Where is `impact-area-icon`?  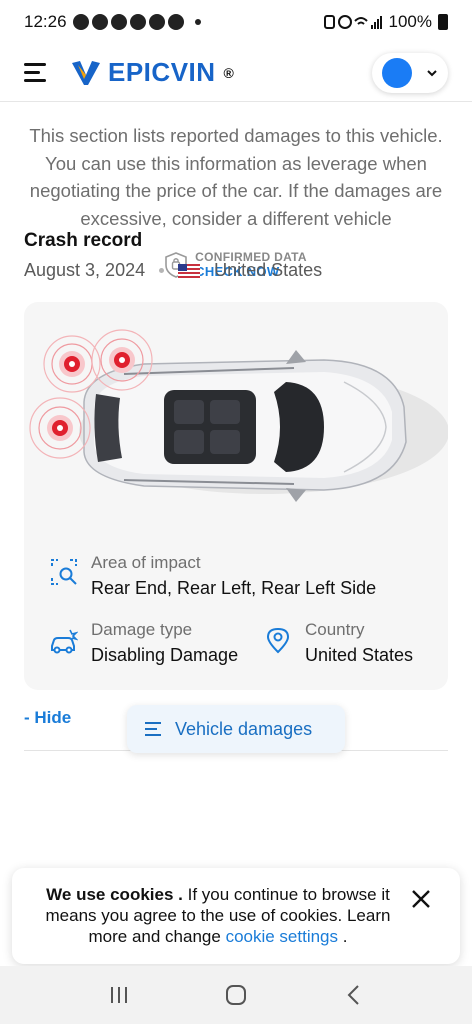 impact-area-icon is located at coordinates (64, 572).